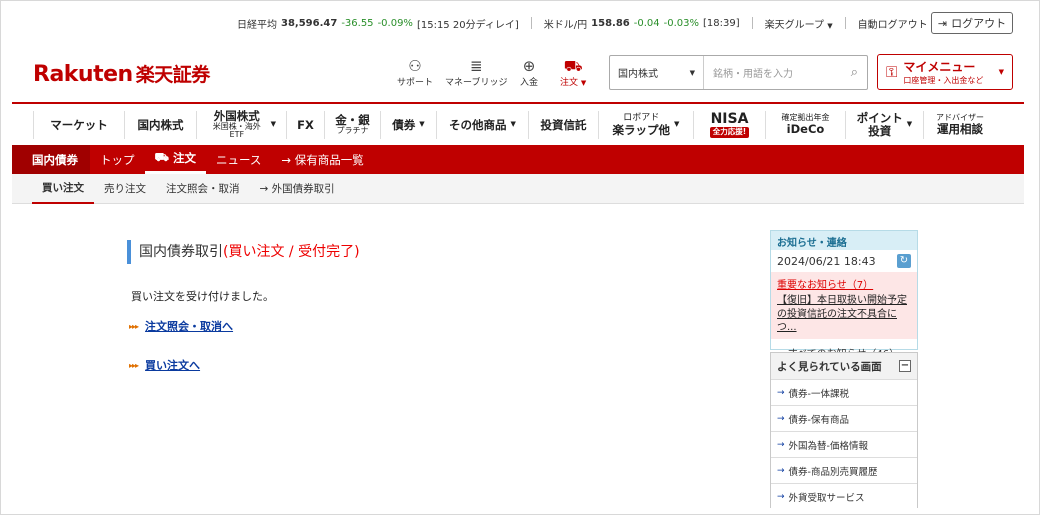 The width and height of the screenshot is (1040, 515). I want to click on search-input: 銘柄・用語を入力 ⌕, so click(785, 72).